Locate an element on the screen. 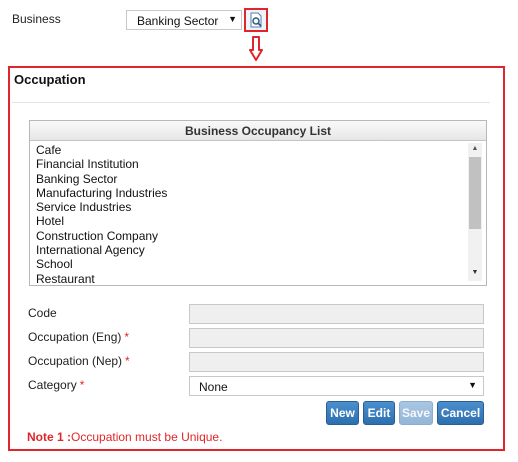 This screenshot has width=518, height=462. business-select: Banking Sector ▼ is located at coordinates (184, 20).